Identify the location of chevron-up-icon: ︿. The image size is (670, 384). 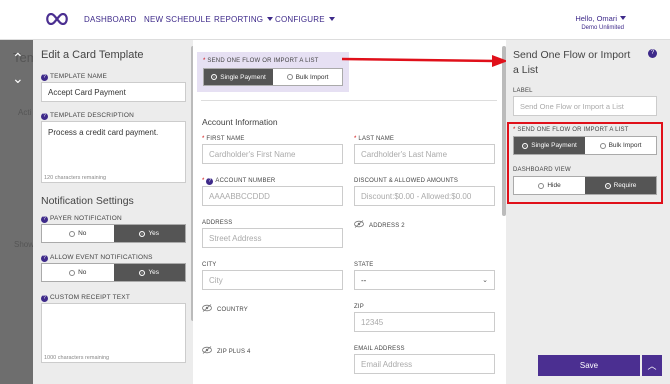
(652, 366).